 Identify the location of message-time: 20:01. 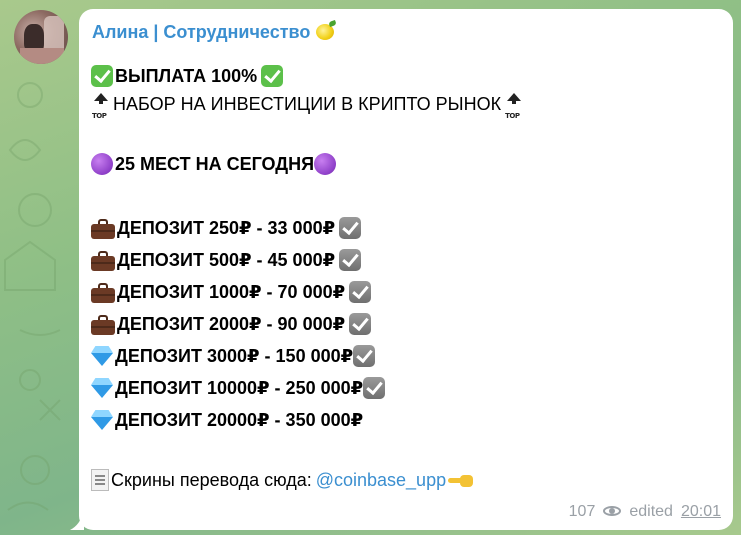
(701, 512).